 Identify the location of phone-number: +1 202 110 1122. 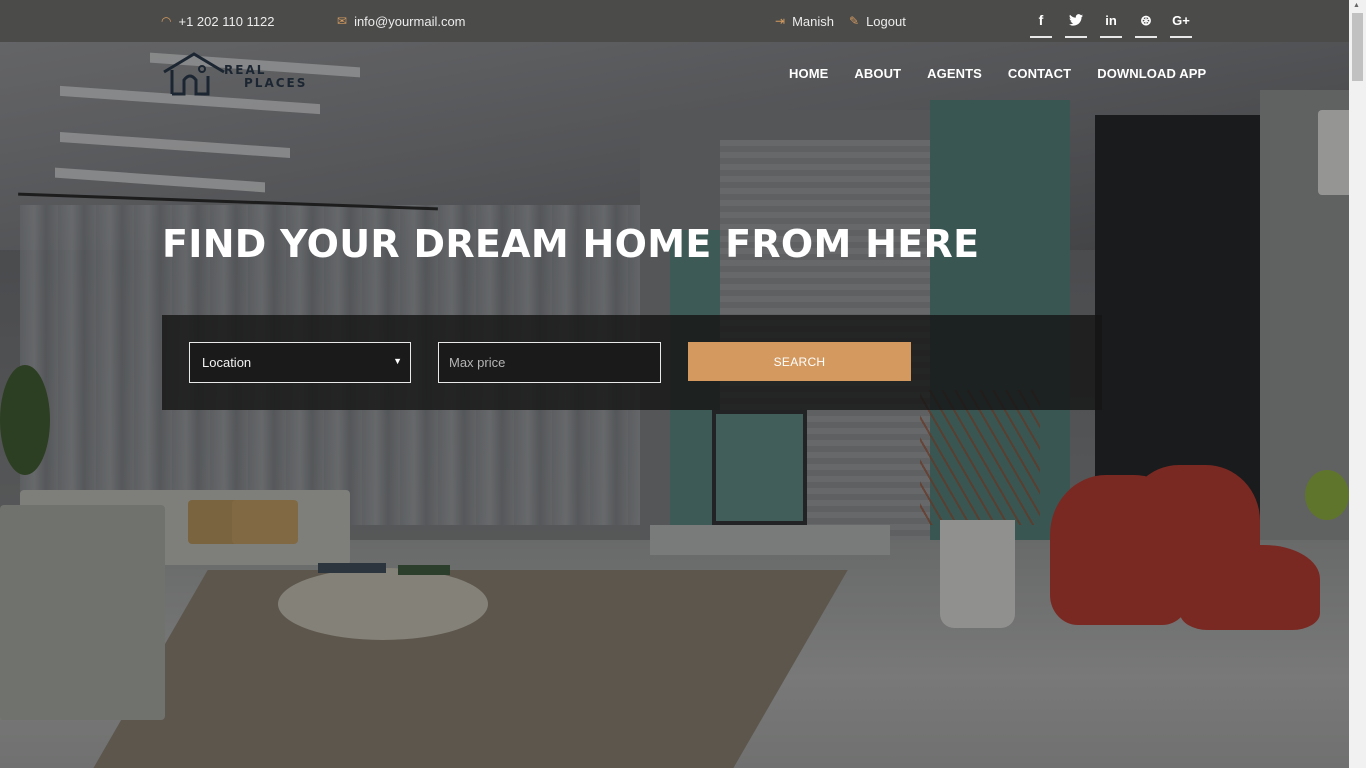
(226, 21).